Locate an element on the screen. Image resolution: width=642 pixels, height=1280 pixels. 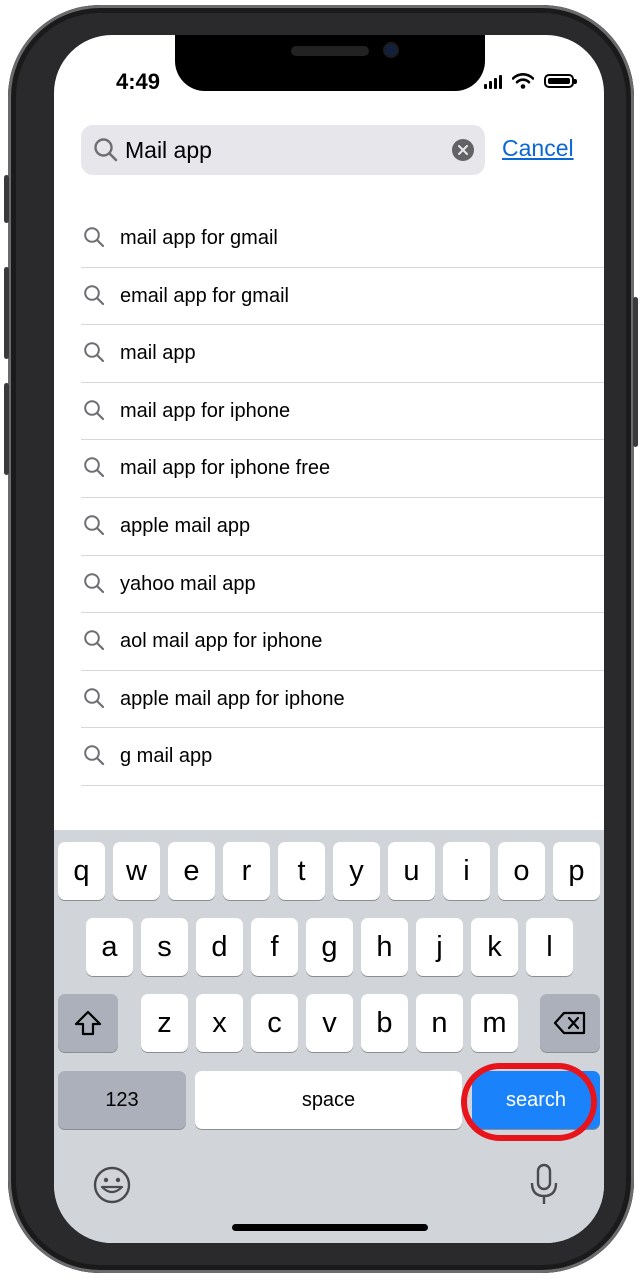
shift-key is located at coordinates (88, 1023).